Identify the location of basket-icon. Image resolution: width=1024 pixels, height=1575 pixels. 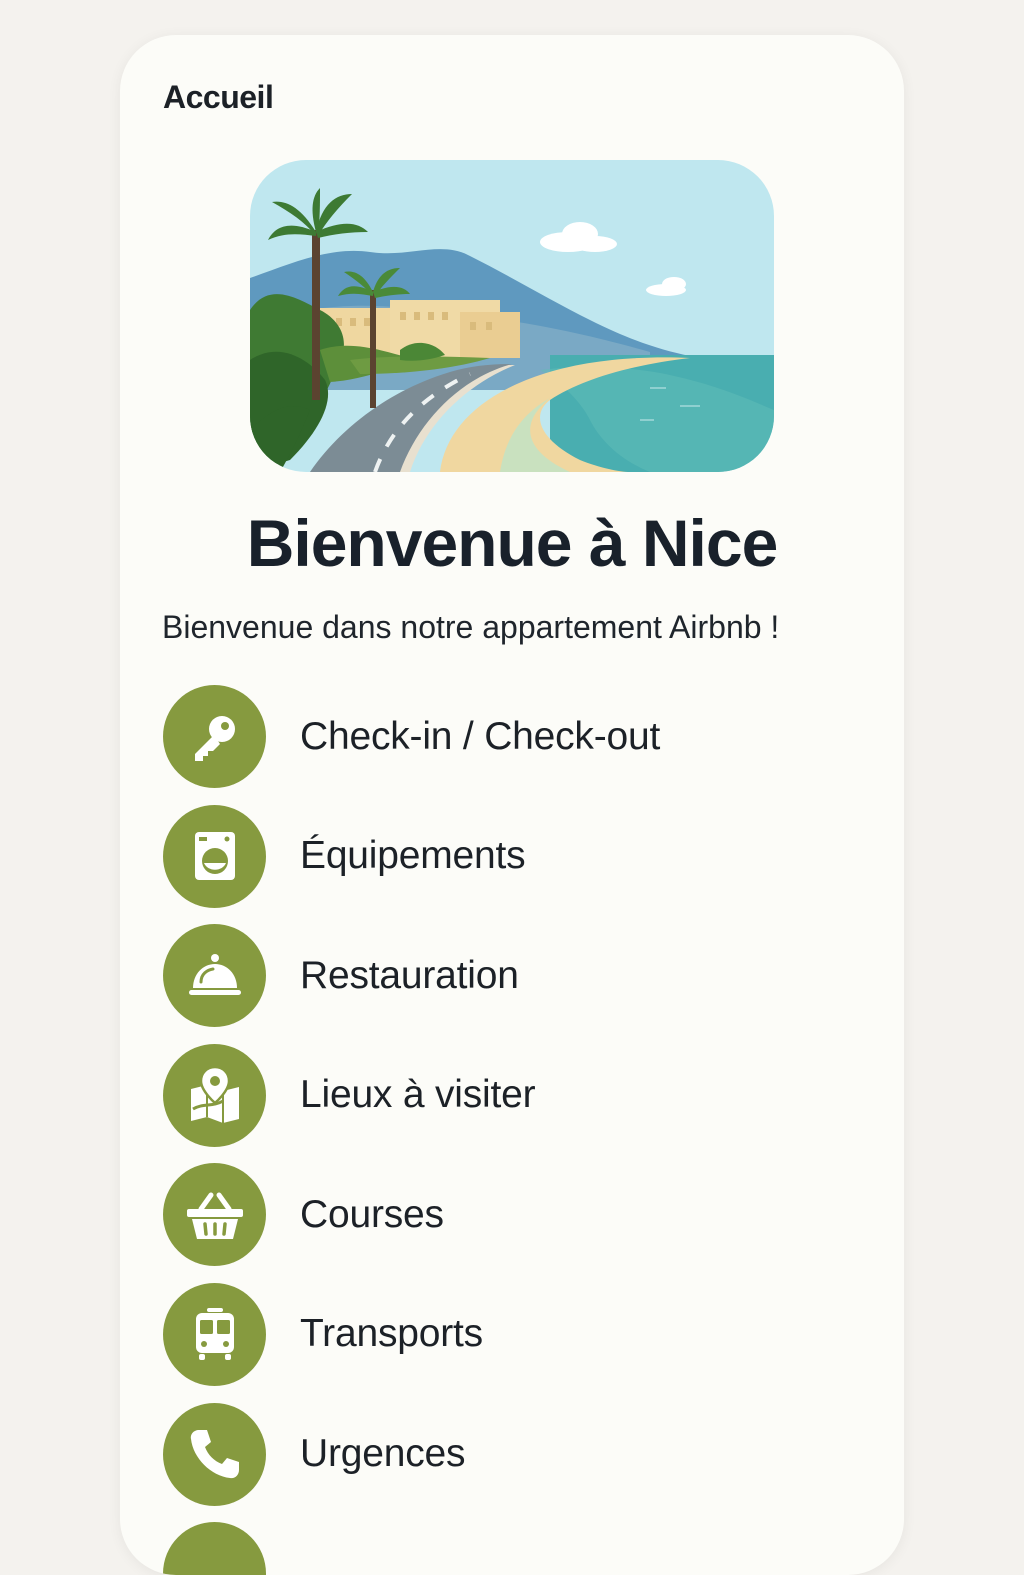
(214, 1215).